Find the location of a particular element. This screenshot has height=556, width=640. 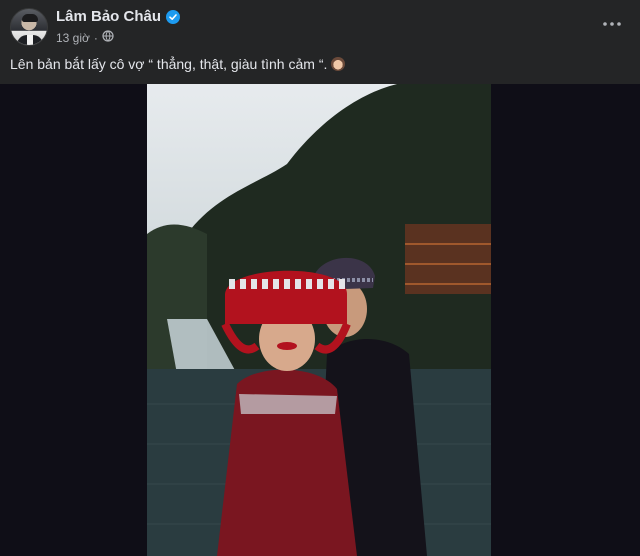

woman-silver-trim is located at coordinates (288, 404).